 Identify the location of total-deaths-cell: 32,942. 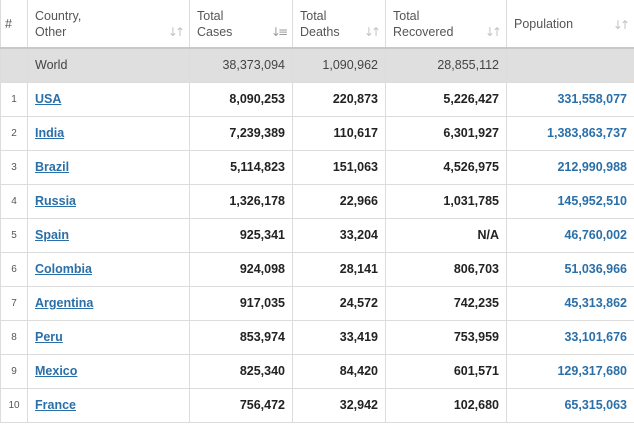
(339, 405).